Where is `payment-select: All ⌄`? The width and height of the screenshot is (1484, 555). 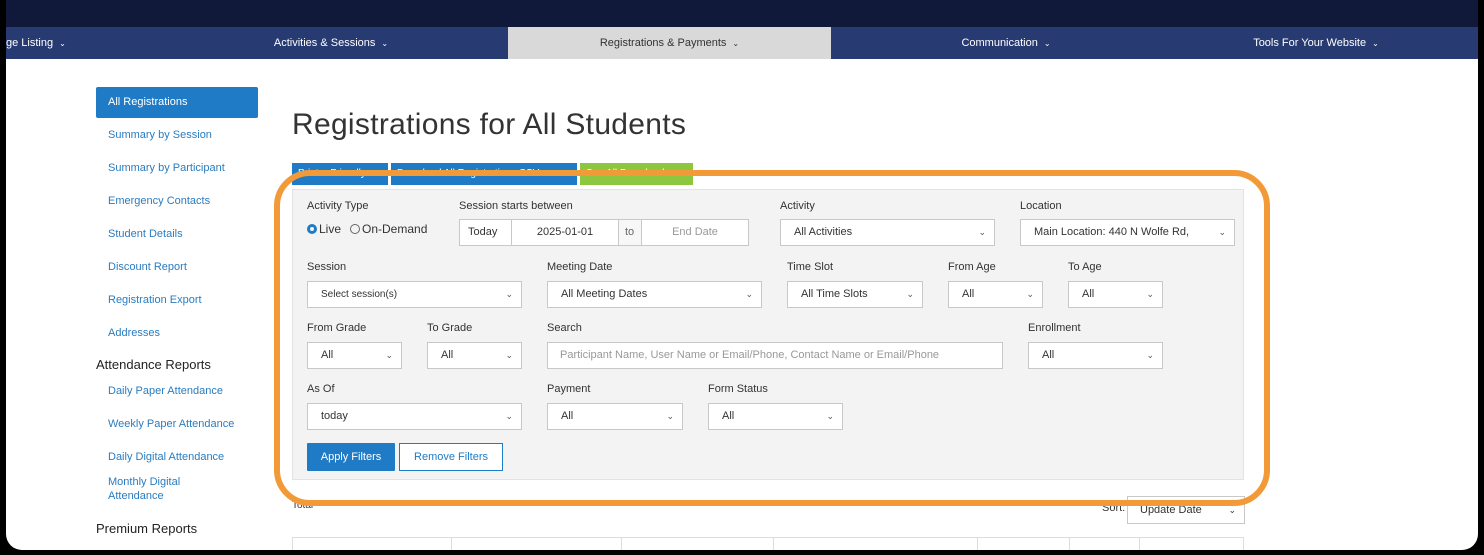
payment-select: All ⌄ is located at coordinates (615, 416).